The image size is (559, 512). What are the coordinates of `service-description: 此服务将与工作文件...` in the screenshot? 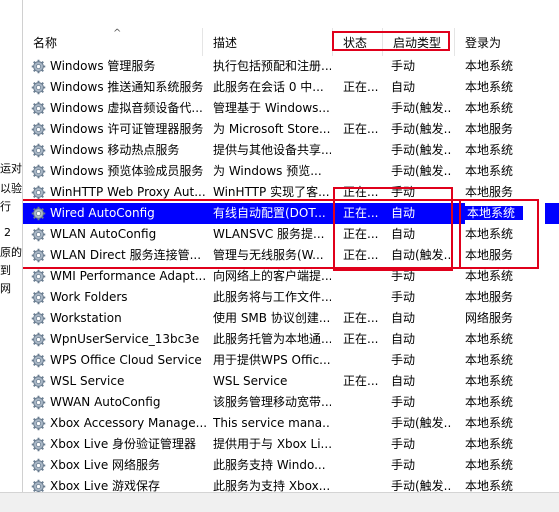 It's located at (272, 297).